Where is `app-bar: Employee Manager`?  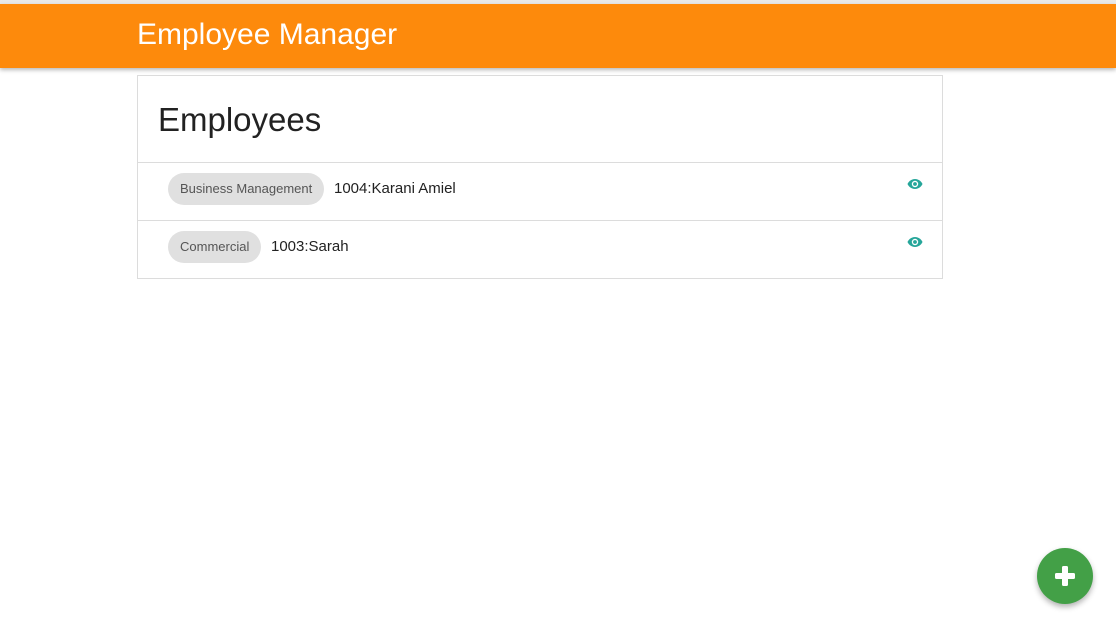
app-bar: Employee Manager is located at coordinates (558, 36).